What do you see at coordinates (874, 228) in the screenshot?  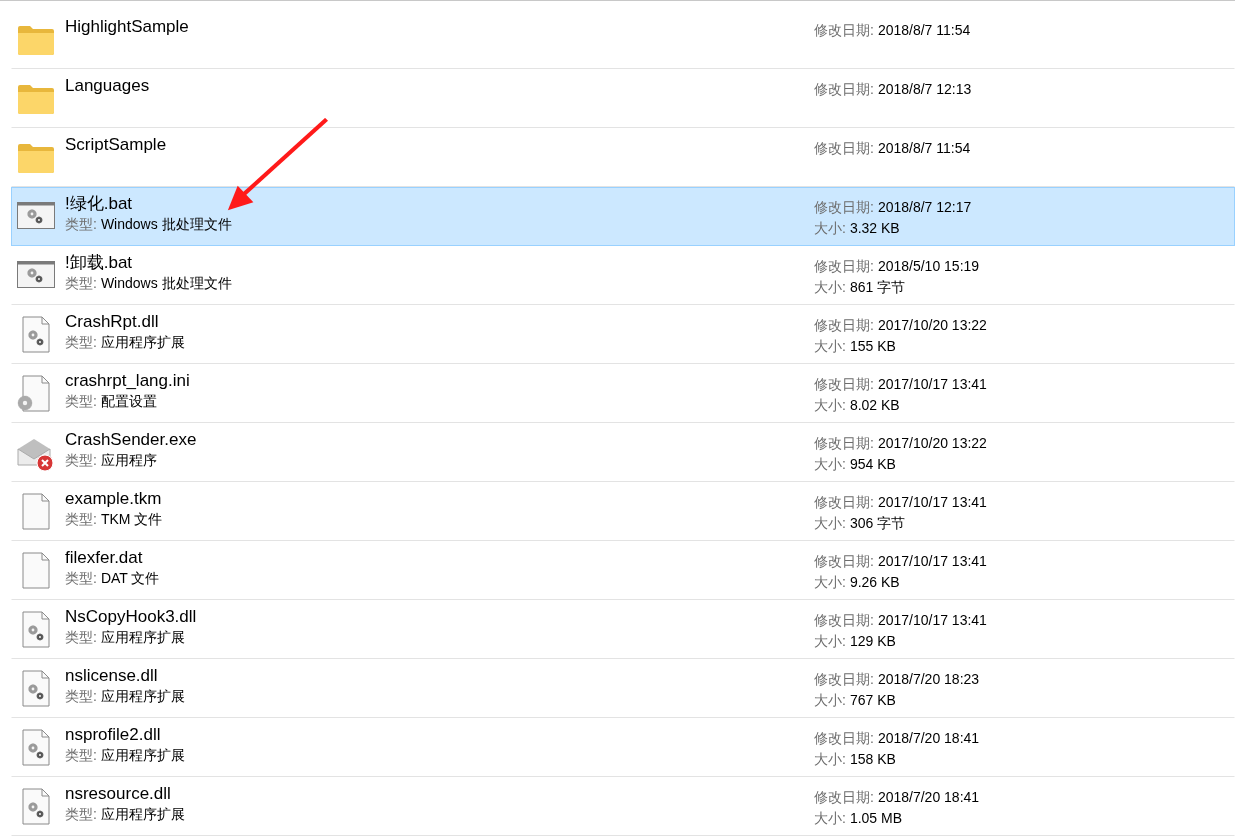 I see `detail-value: 3.32 KB` at bounding box center [874, 228].